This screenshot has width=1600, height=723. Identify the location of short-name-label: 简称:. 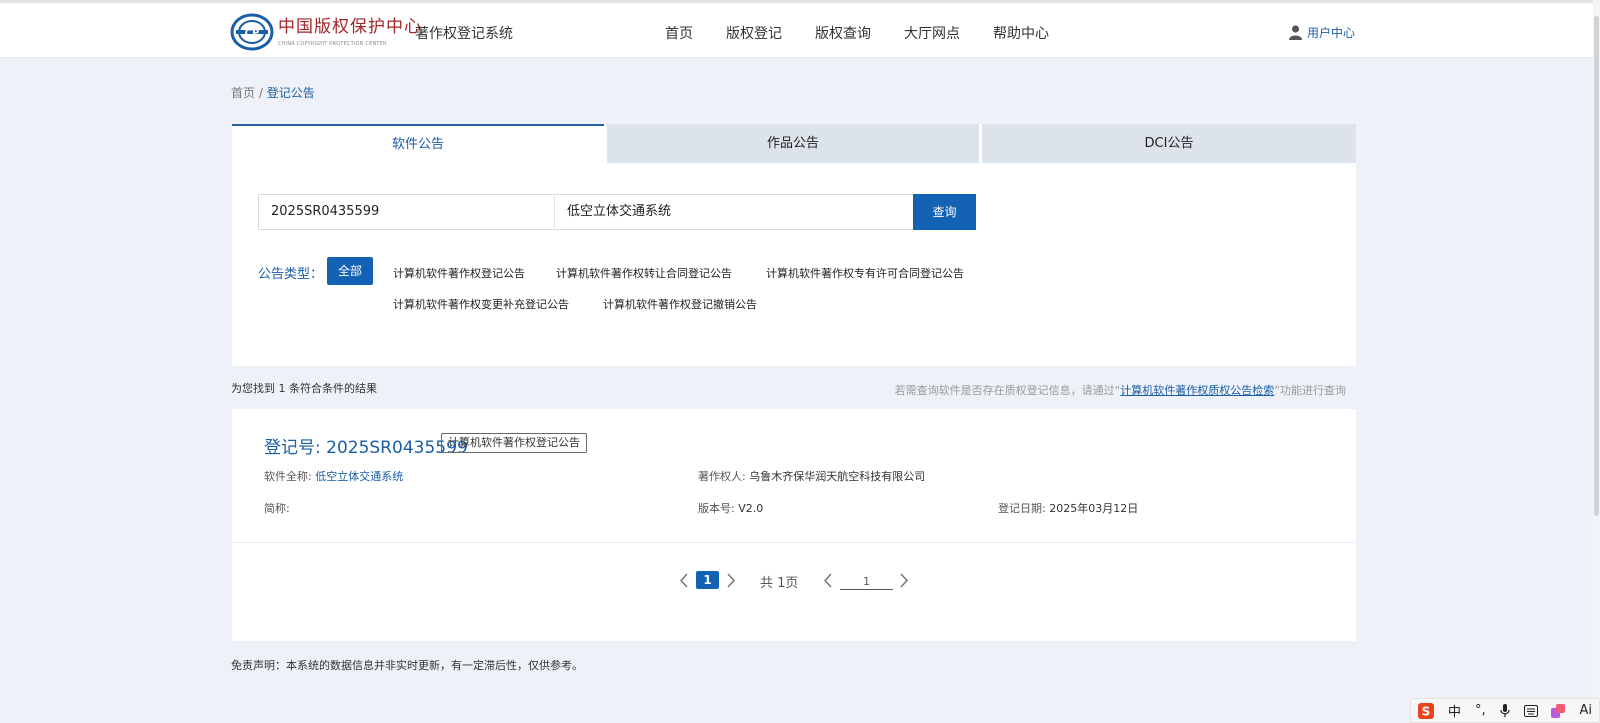
(277, 508).